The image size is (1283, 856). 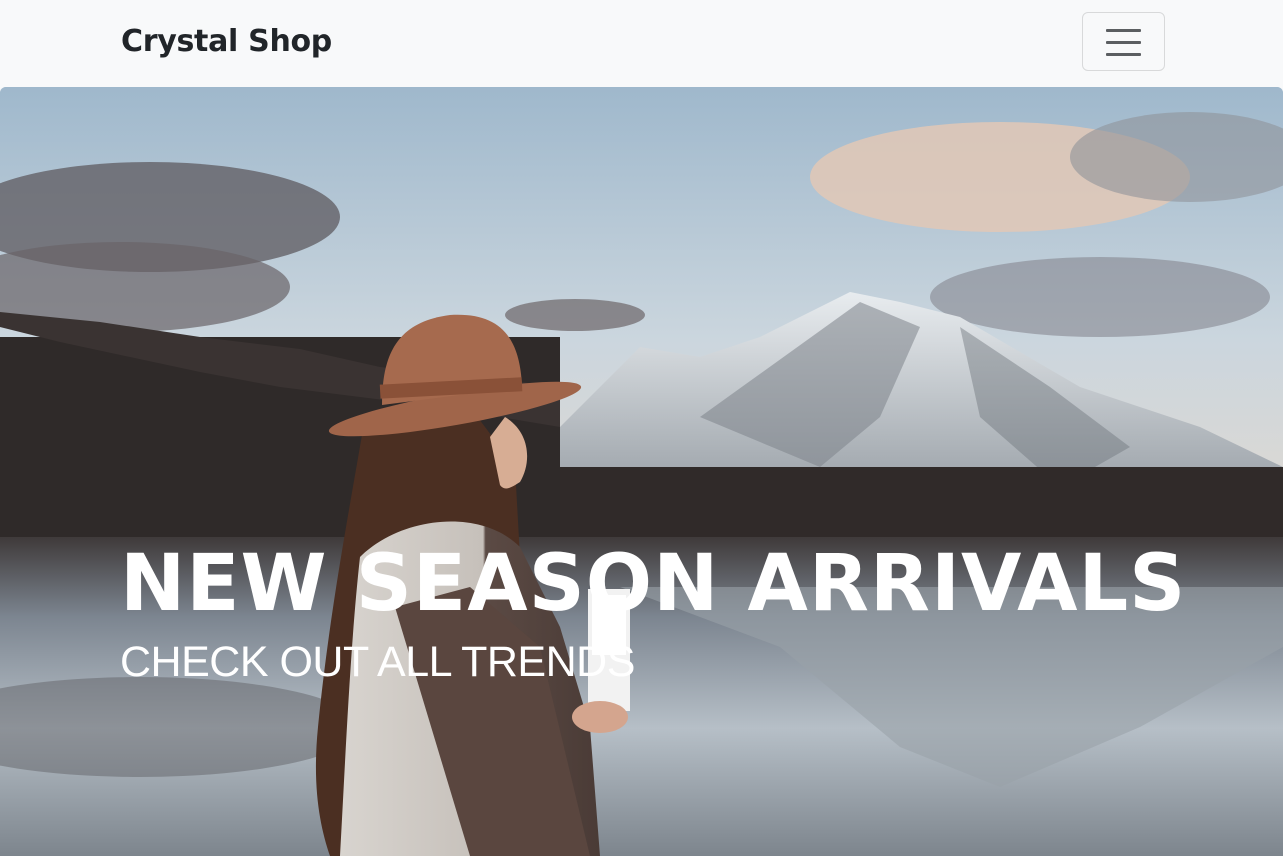 I want to click on brand-logo-link: Crystal Shop, so click(x=226, y=42).